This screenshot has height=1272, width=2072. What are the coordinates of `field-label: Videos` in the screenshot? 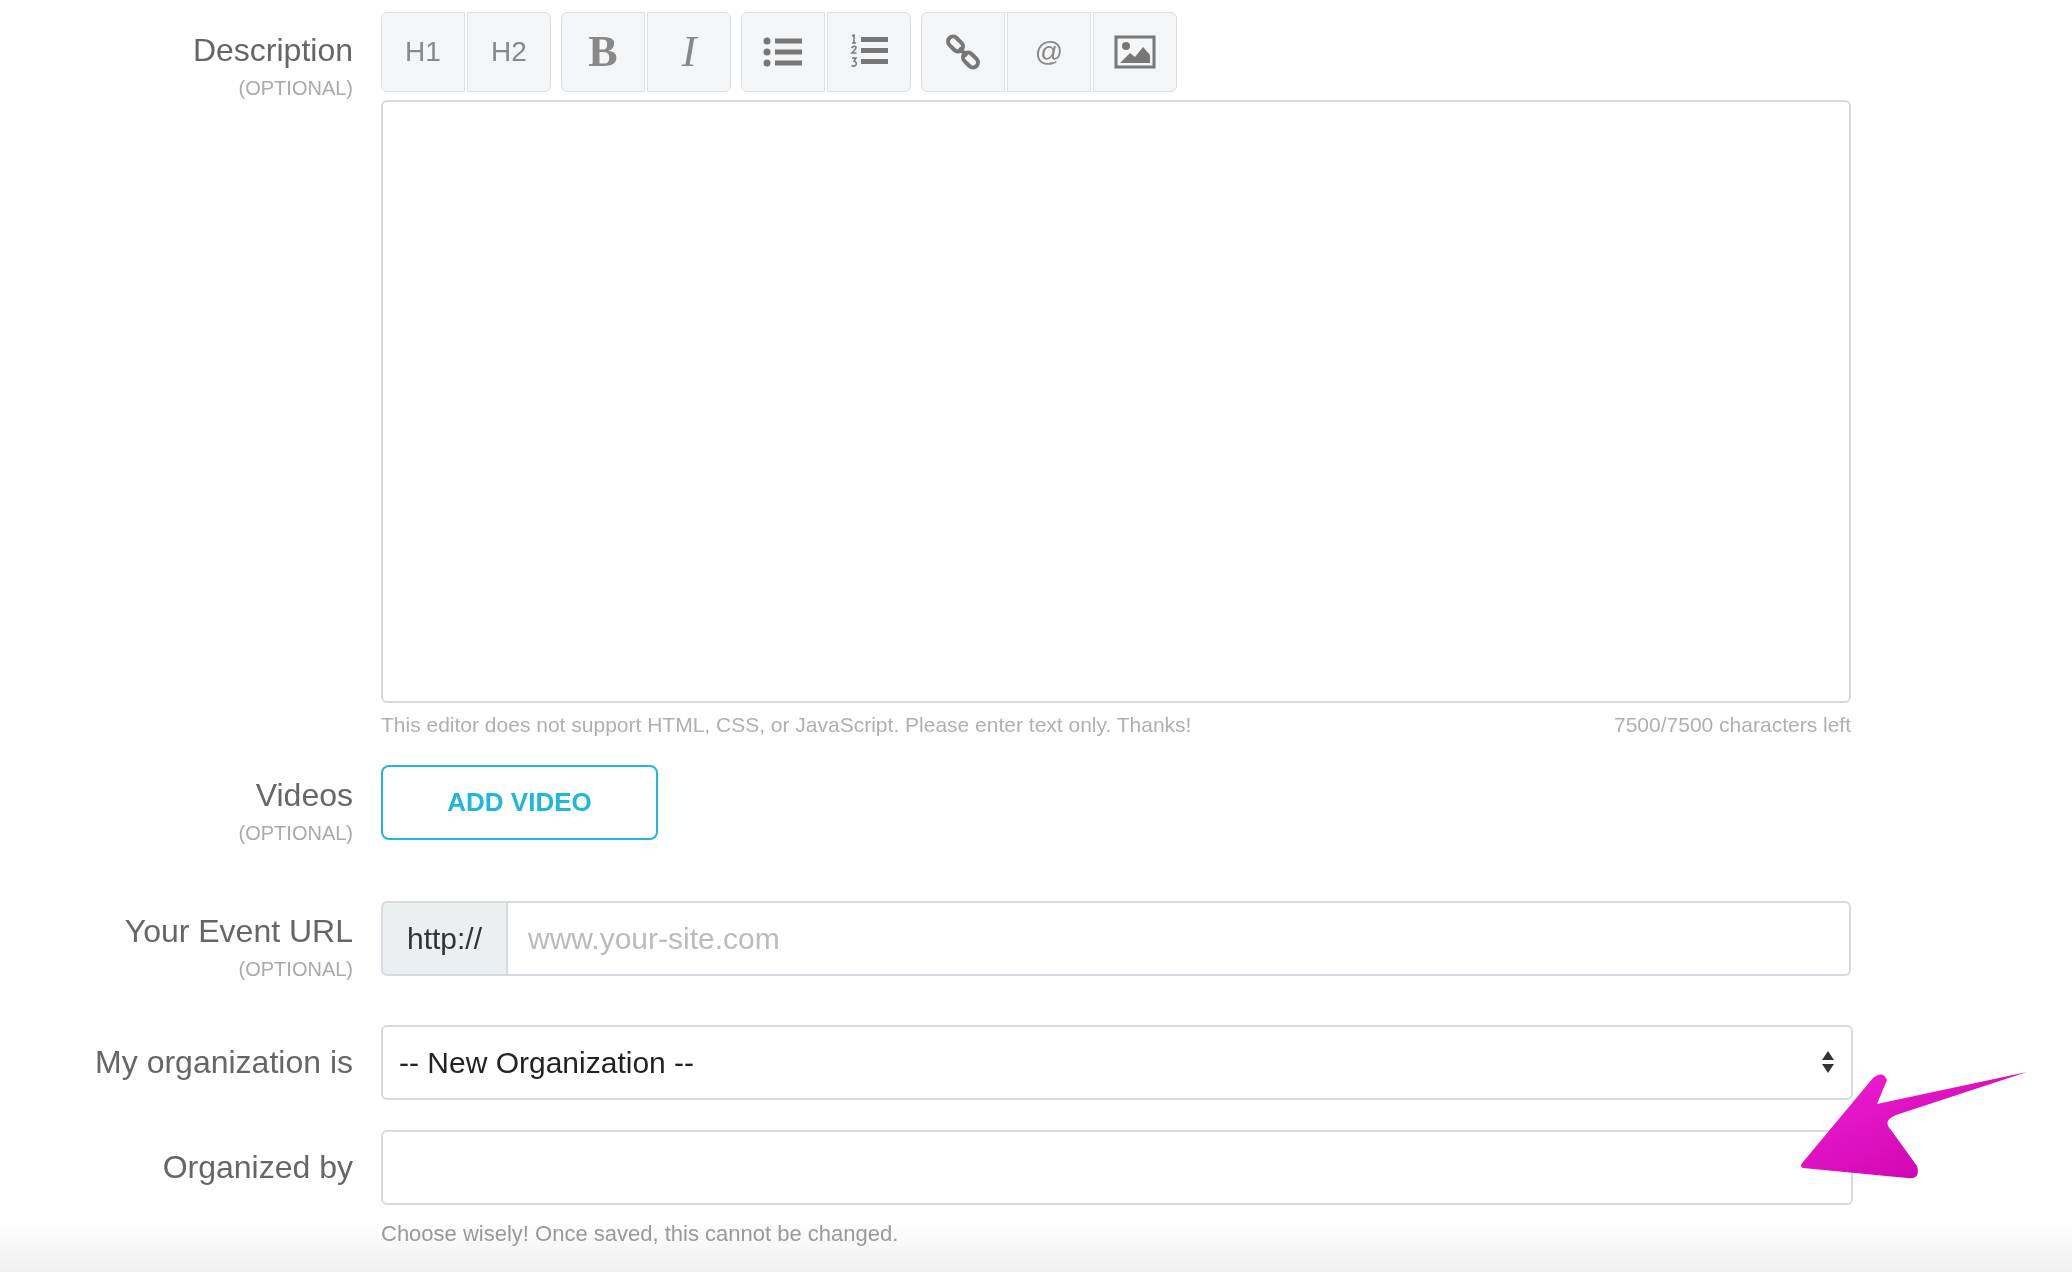 It's located at (304, 795).